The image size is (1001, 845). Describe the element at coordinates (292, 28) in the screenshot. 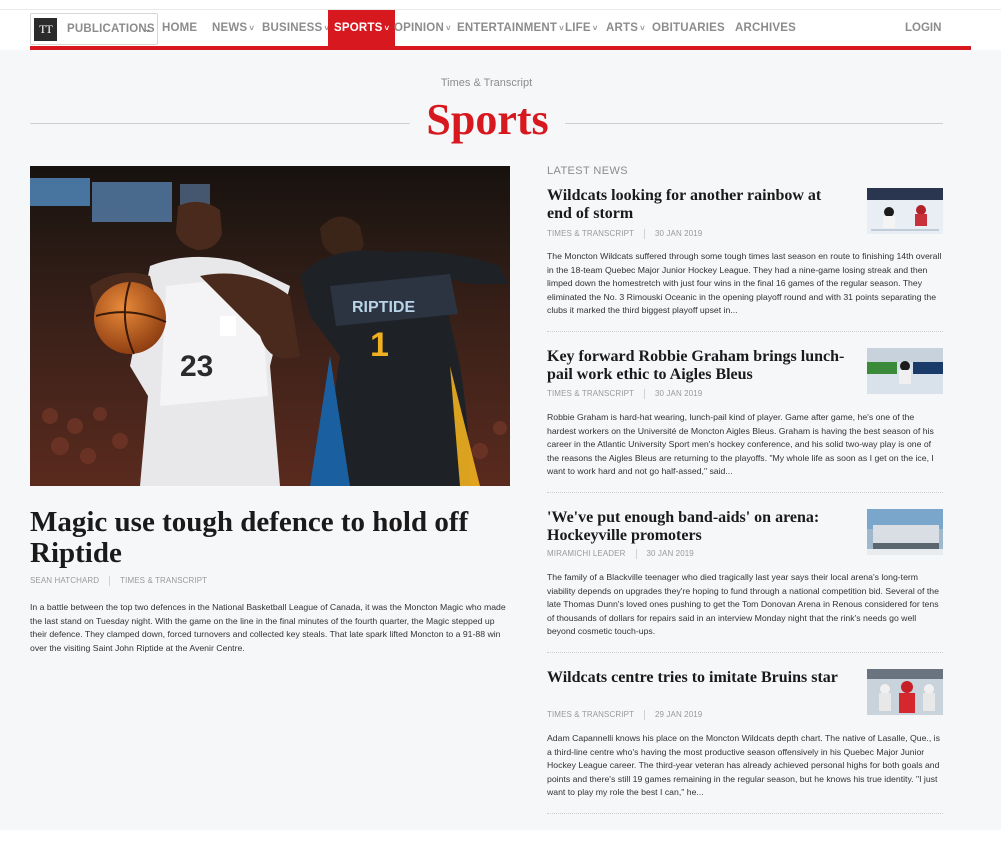

I see `nav-item-label: BUSINESS` at that location.